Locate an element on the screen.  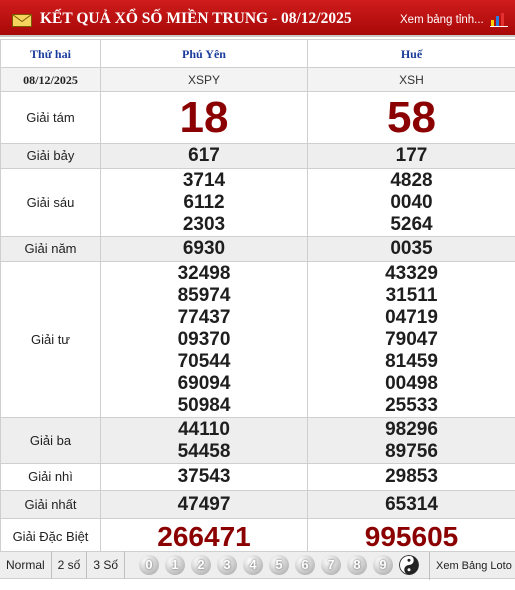
prize-numbers-cell: 44110 54458 is located at coordinates (204, 440).